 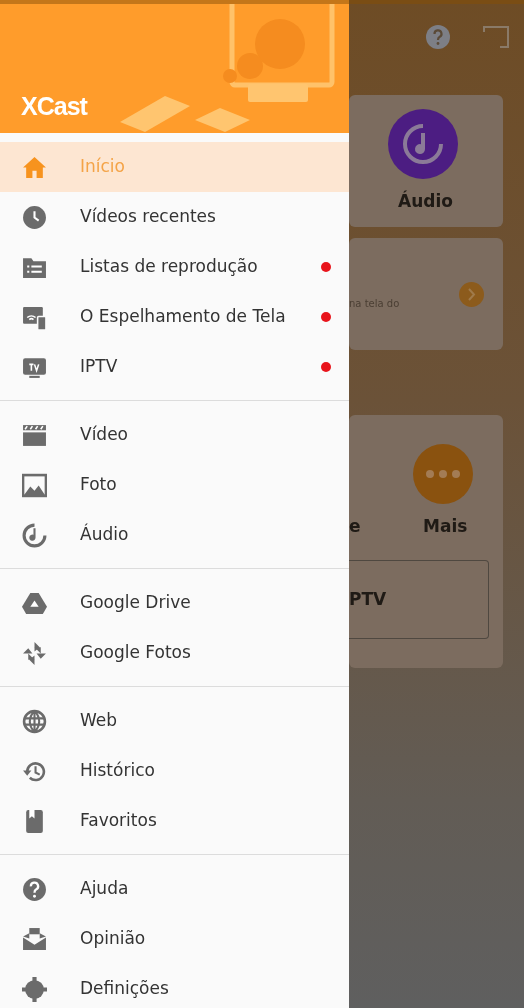 I want to click on drawer-item: Google Fotos, so click(x=174, y=653).